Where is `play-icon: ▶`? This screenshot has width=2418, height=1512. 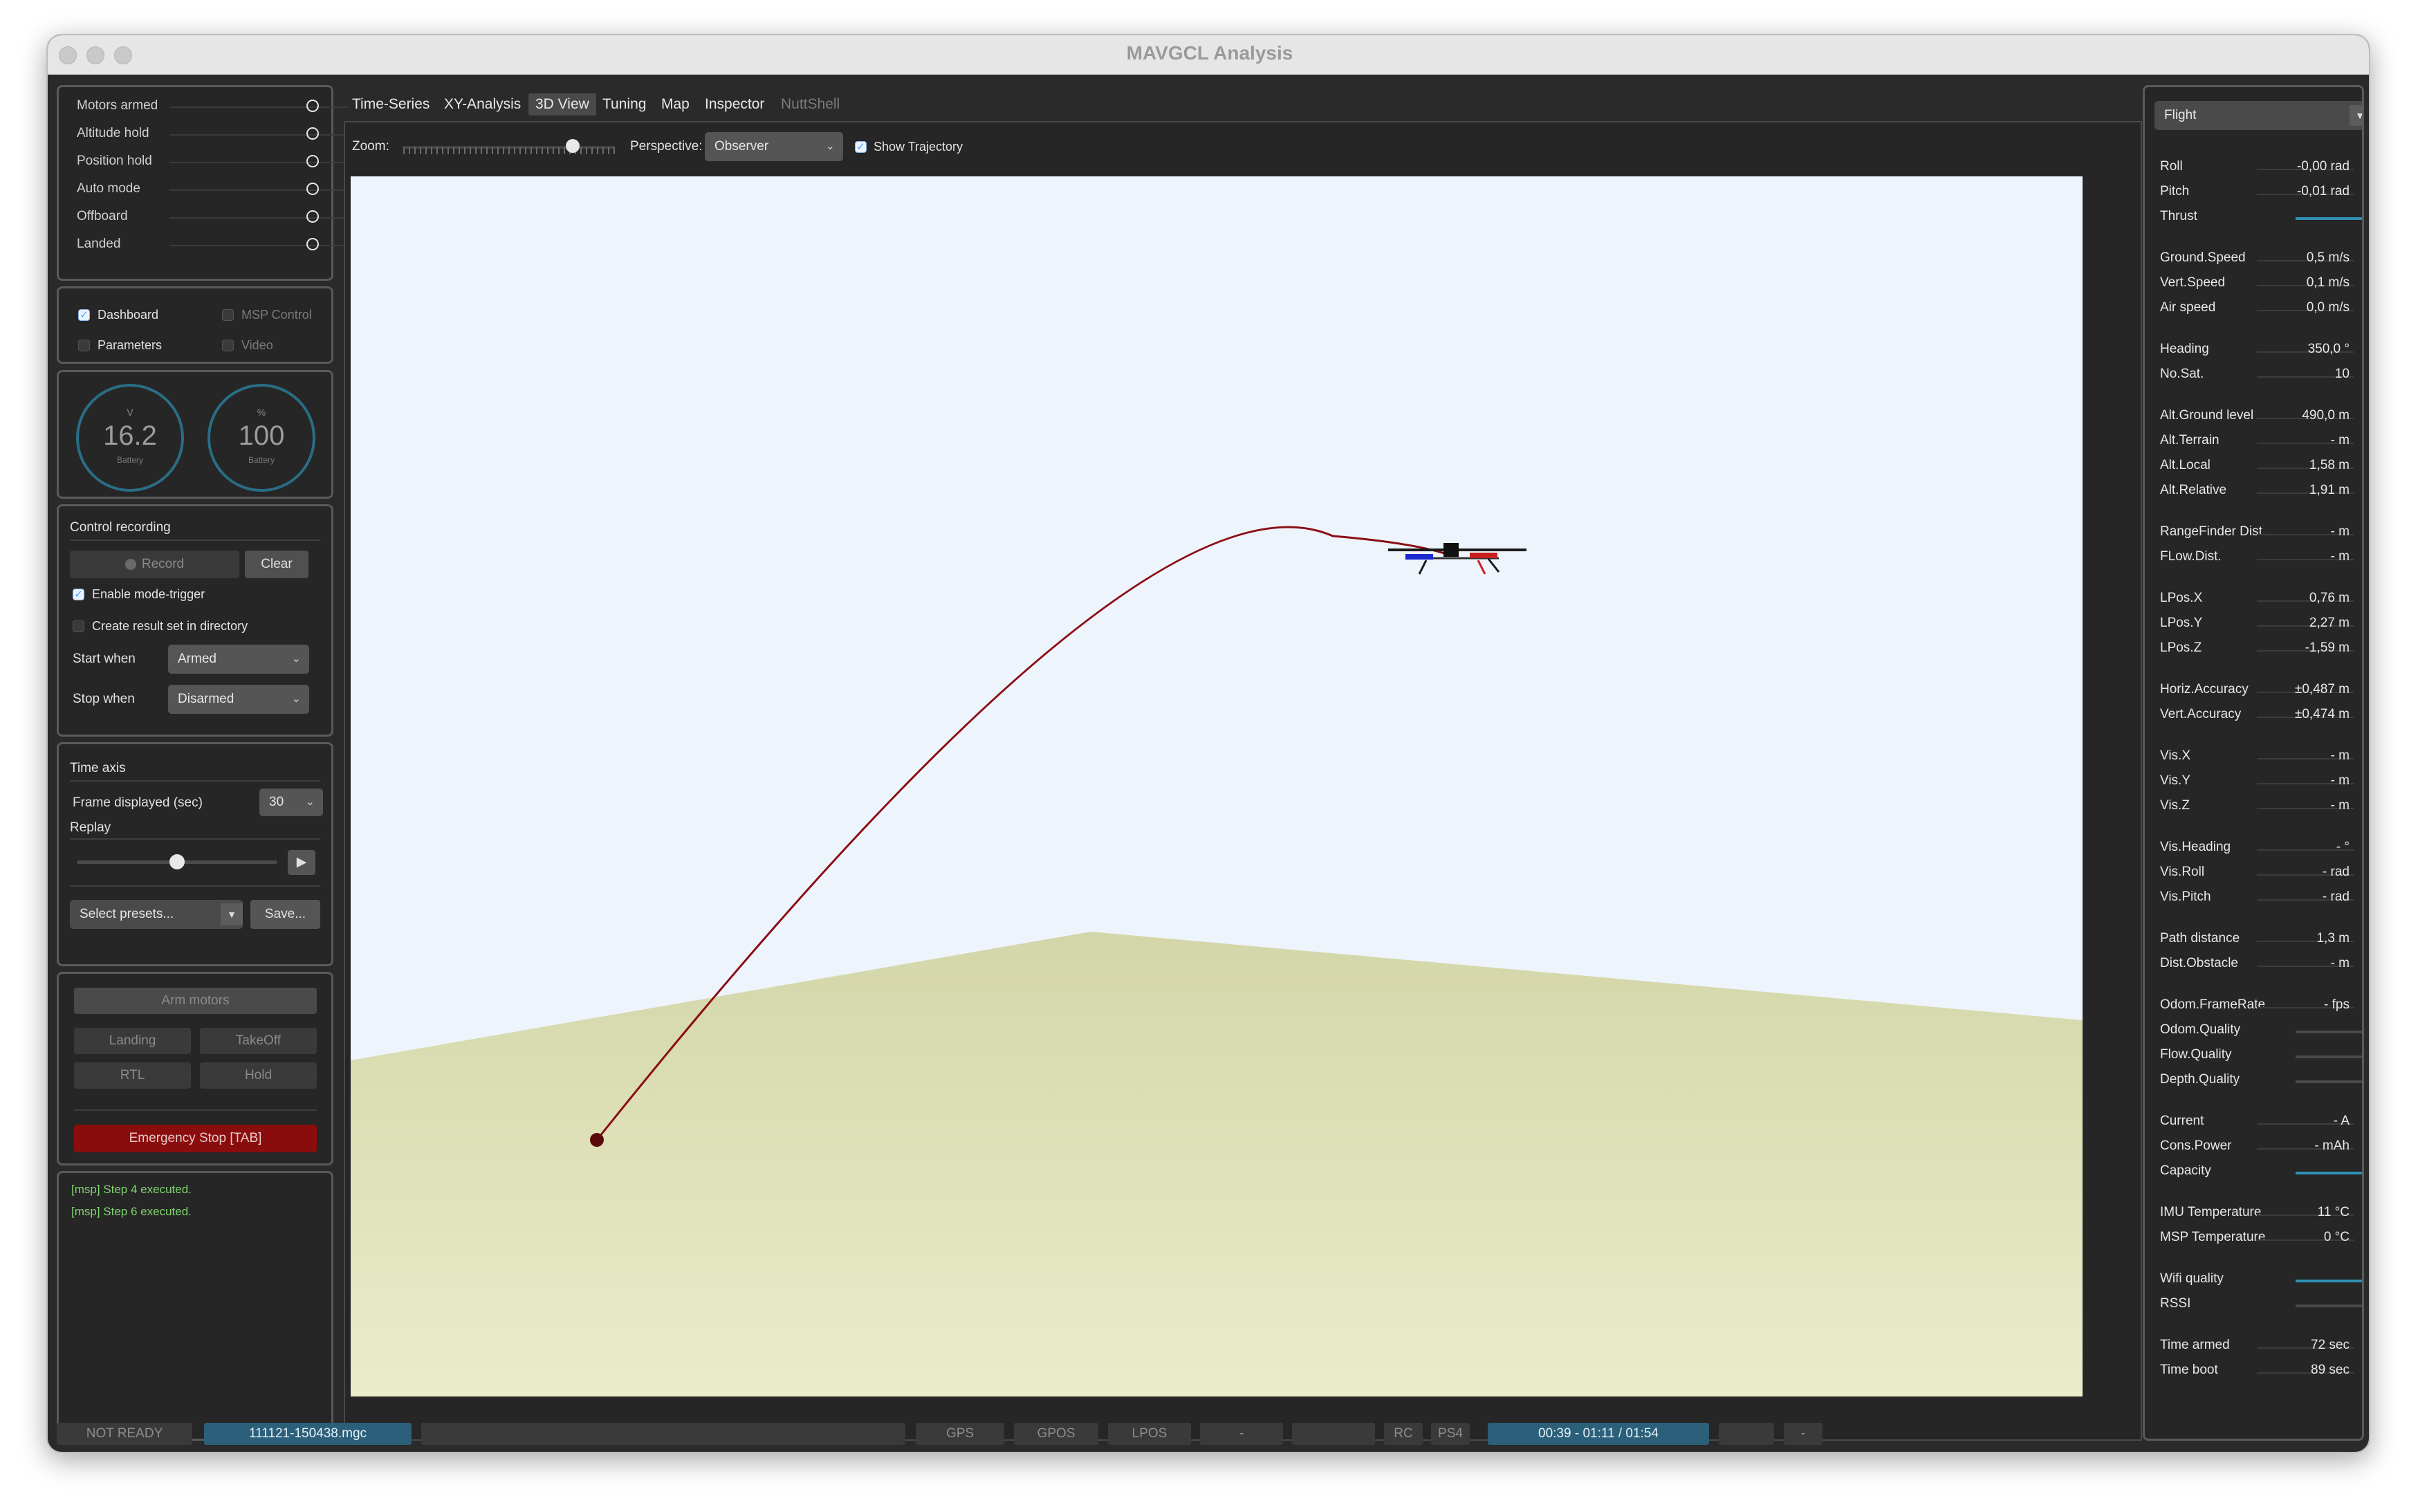
play-icon: ▶ is located at coordinates (302, 862).